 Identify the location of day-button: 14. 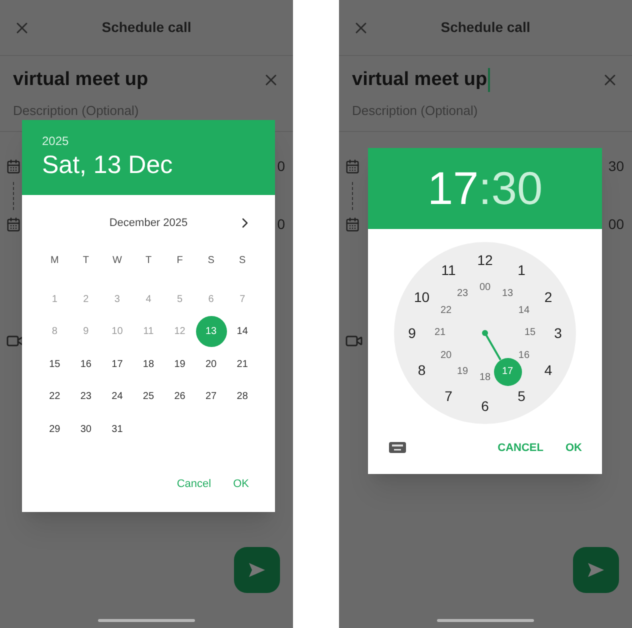
(242, 332).